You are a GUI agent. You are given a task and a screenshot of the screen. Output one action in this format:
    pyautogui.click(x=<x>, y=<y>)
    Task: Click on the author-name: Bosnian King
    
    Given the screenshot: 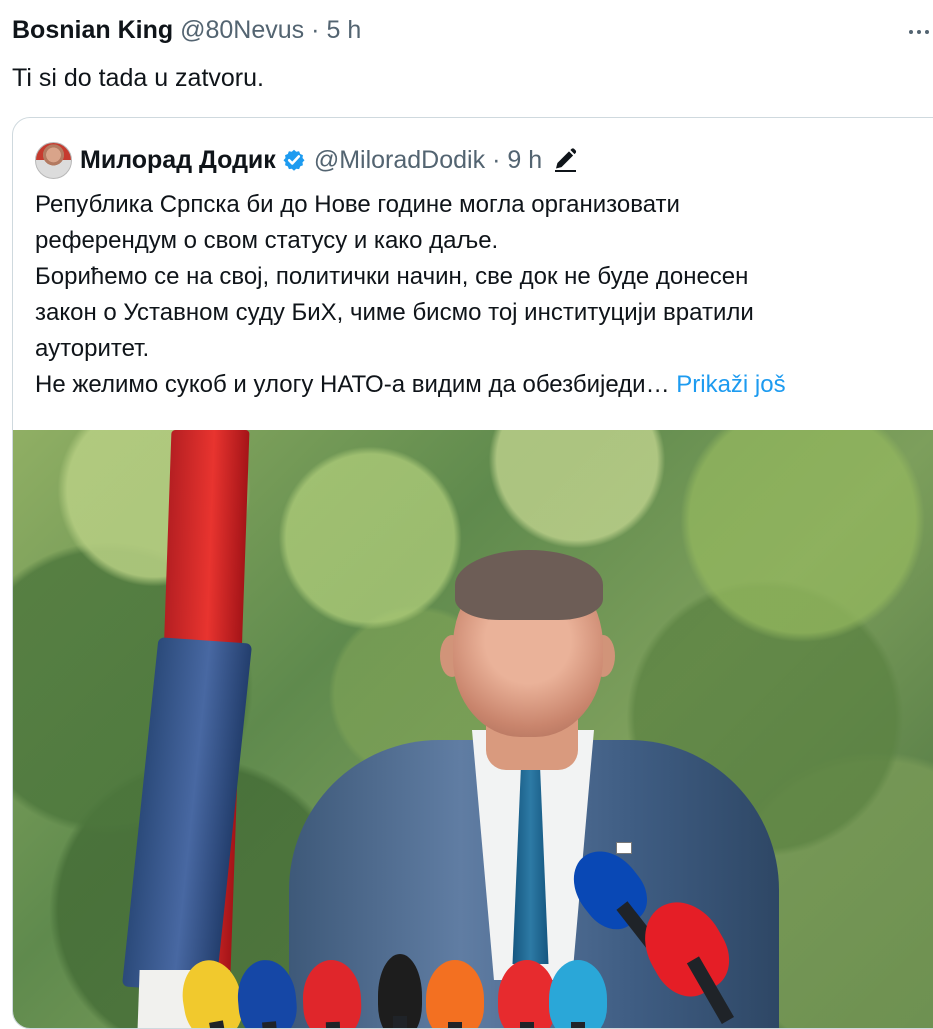 What is the action you would take?
    pyautogui.click(x=92, y=30)
    